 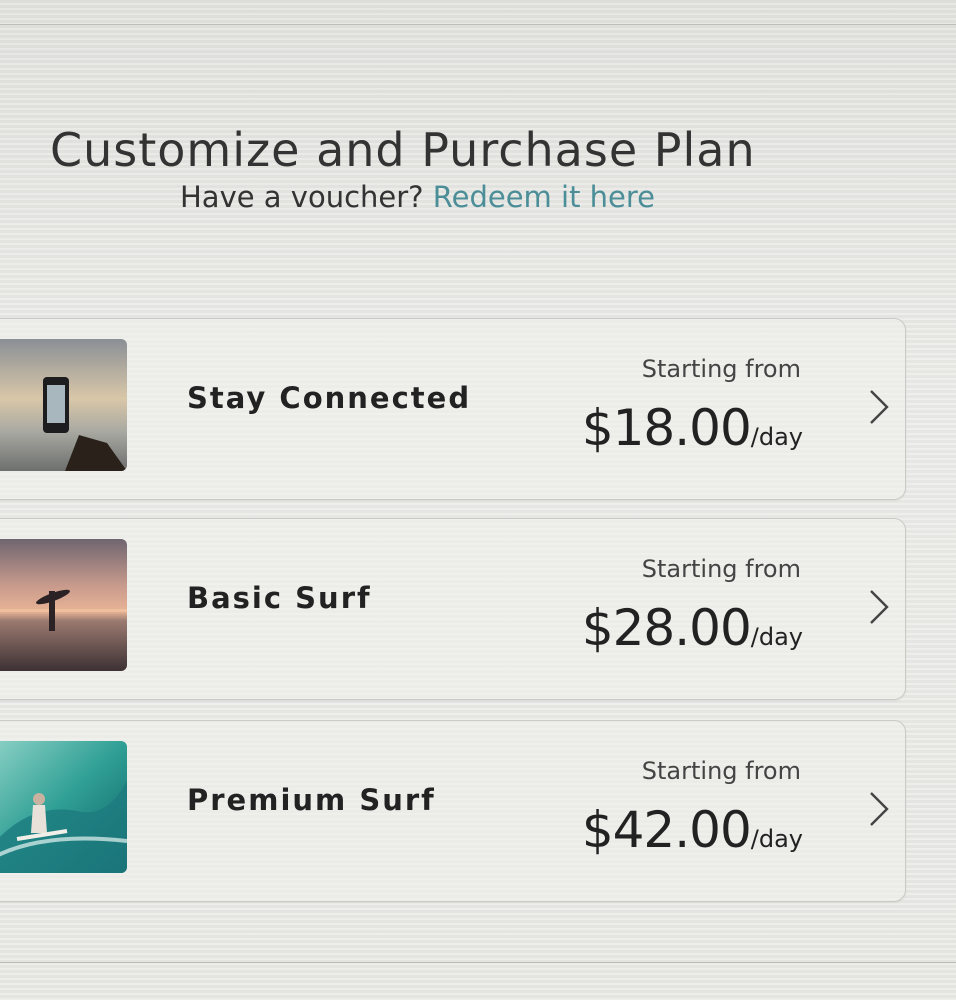 What do you see at coordinates (666, 628) in the screenshot?
I see `price-amount: $28.00` at bounding box center [666, 628].